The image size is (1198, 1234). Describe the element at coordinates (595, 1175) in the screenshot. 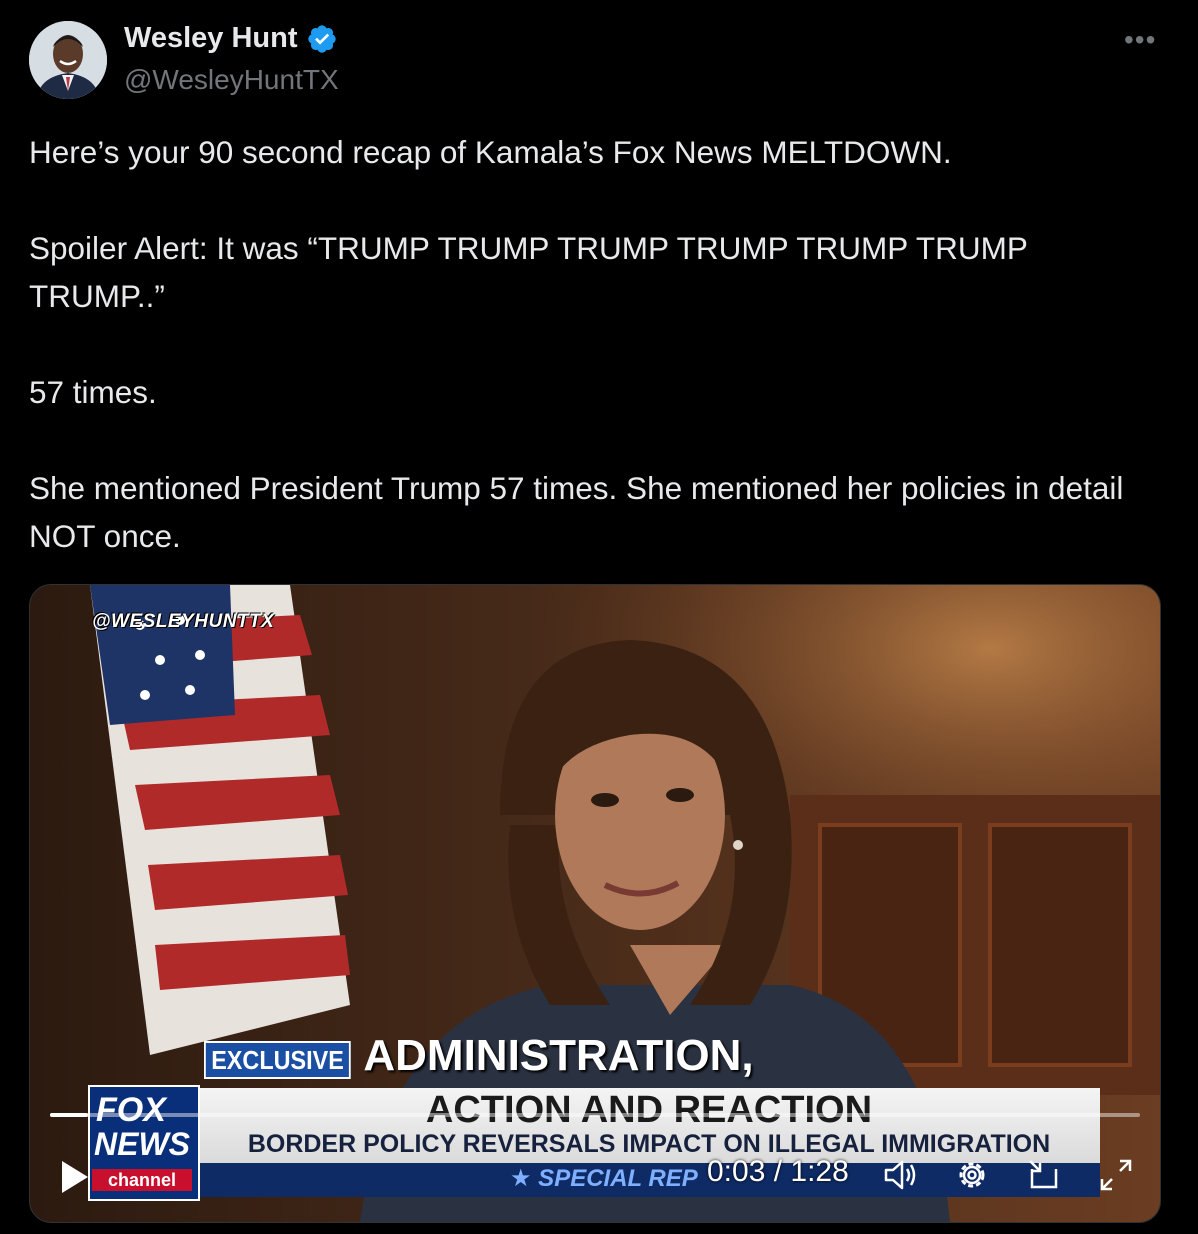

I see `player-controls: 0:03 / 1:28` at that location.